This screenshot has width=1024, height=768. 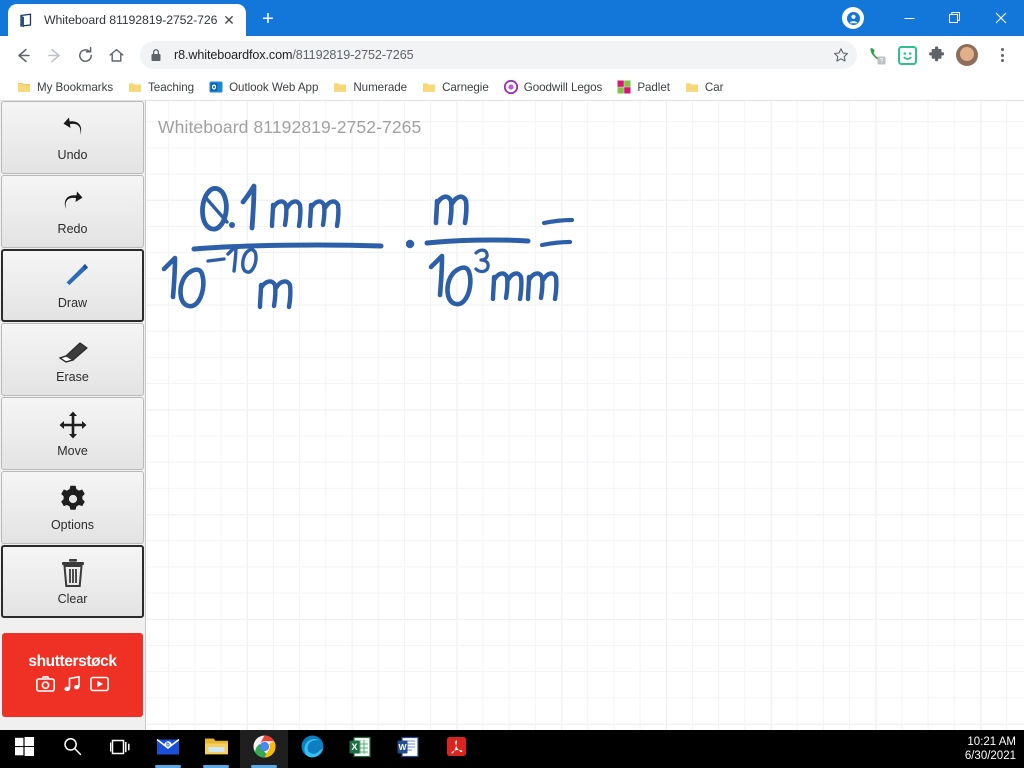 I want to click on clock-time: 10:21 AM, so click(x=991, y=742).